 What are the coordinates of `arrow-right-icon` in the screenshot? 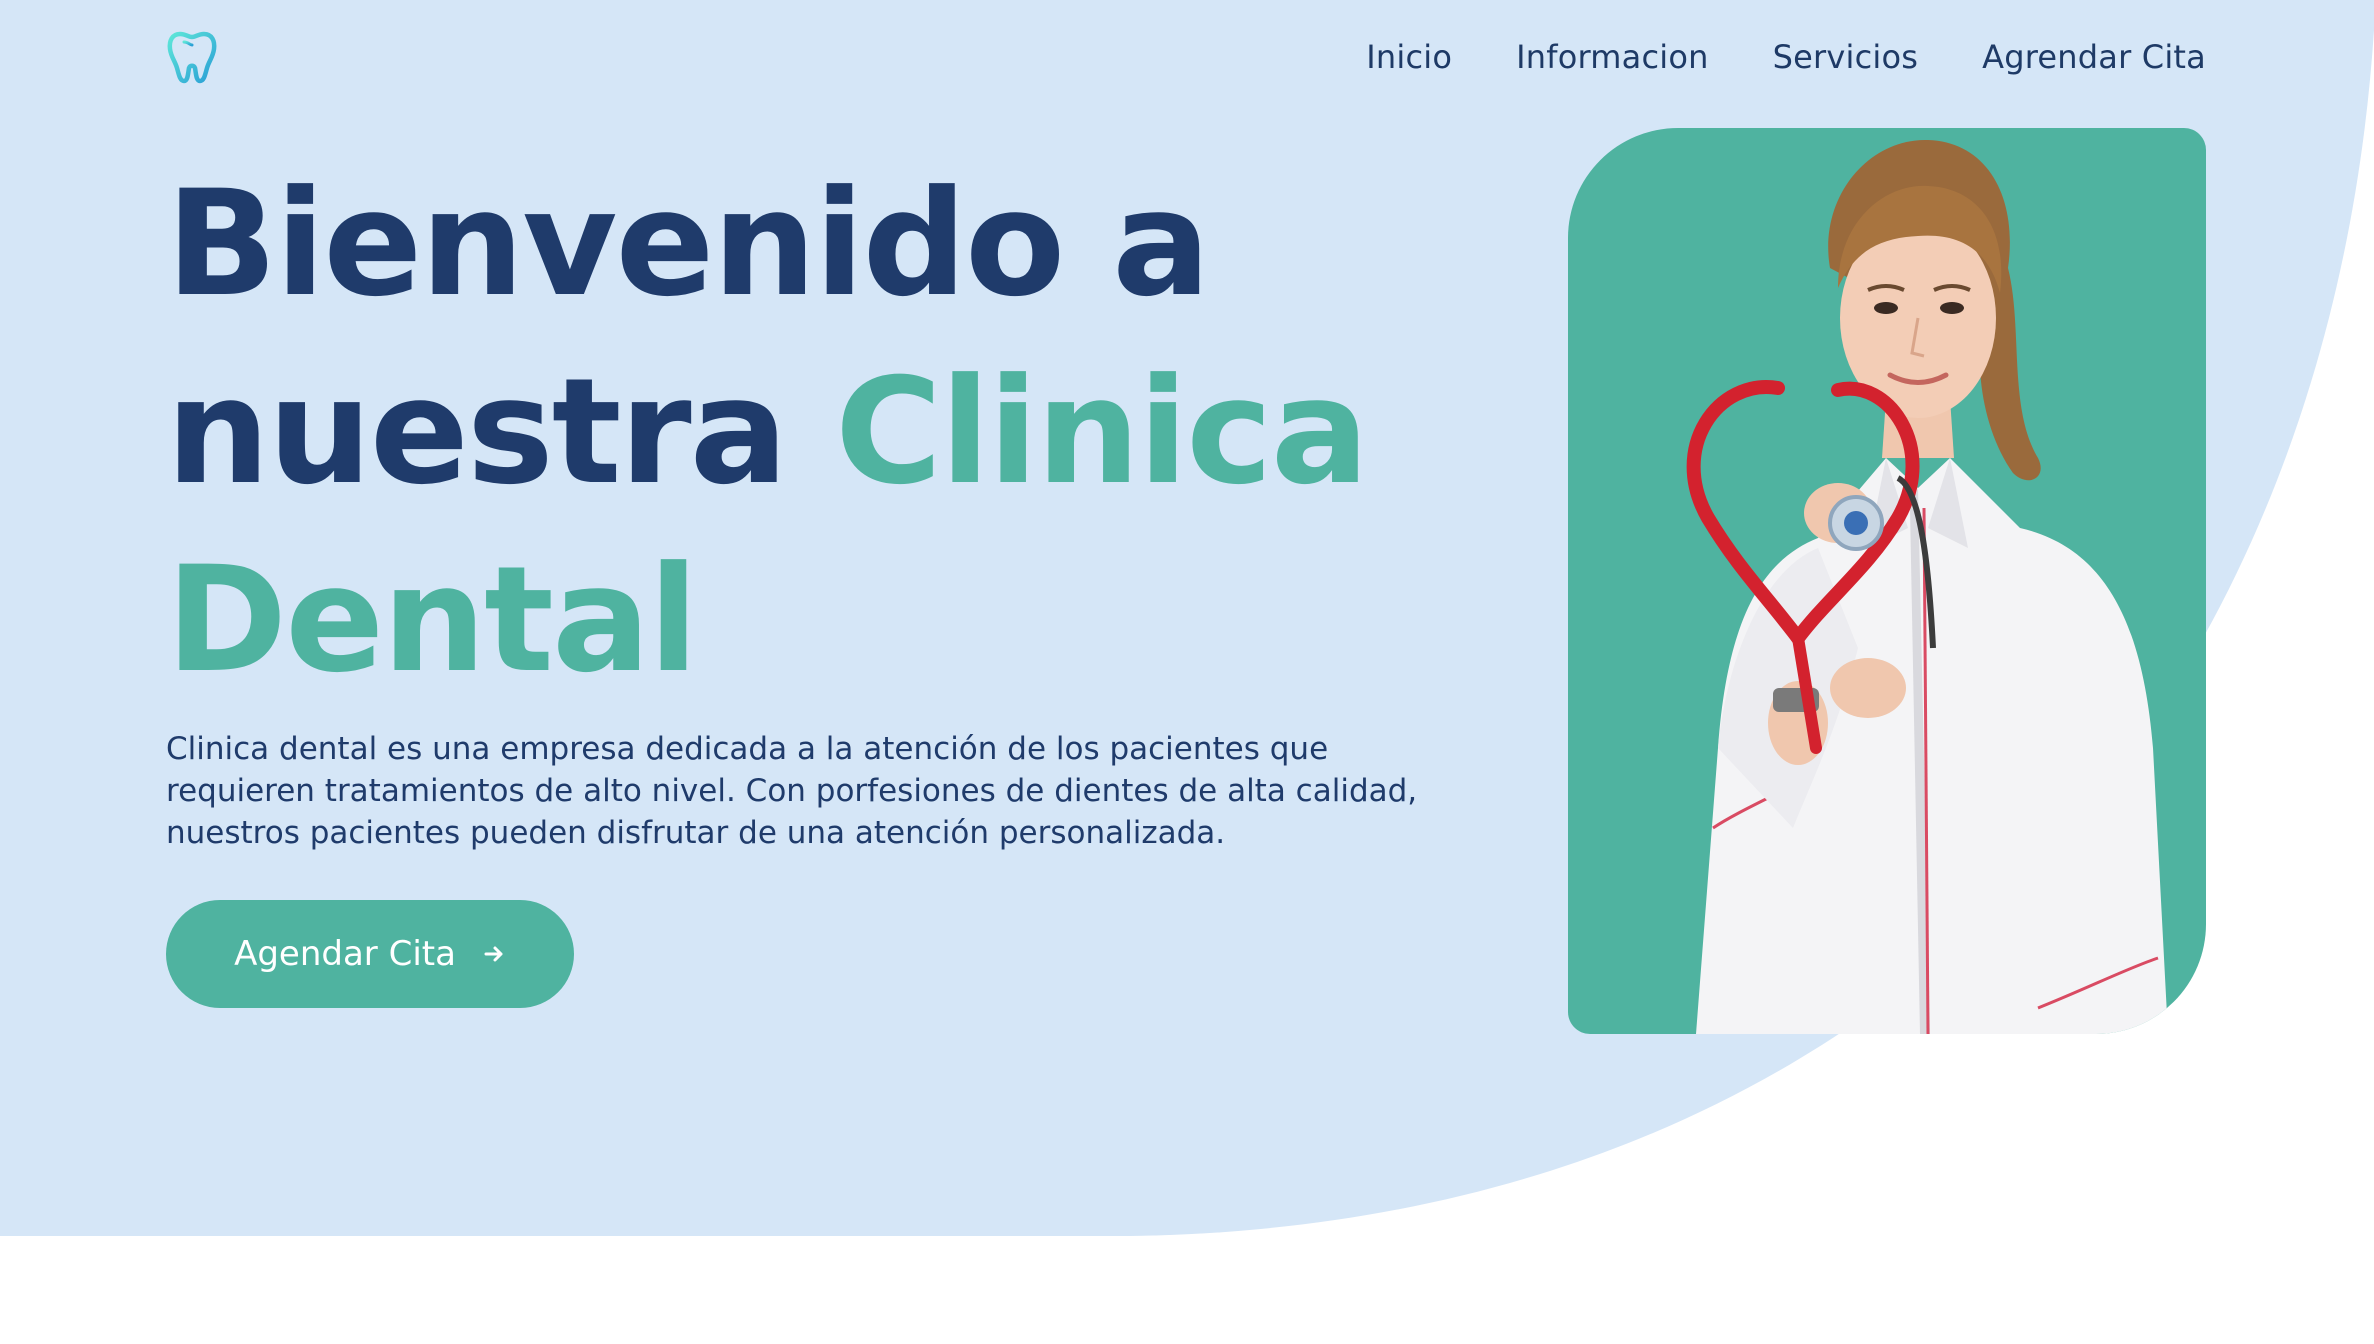 It's located at (493, 954).